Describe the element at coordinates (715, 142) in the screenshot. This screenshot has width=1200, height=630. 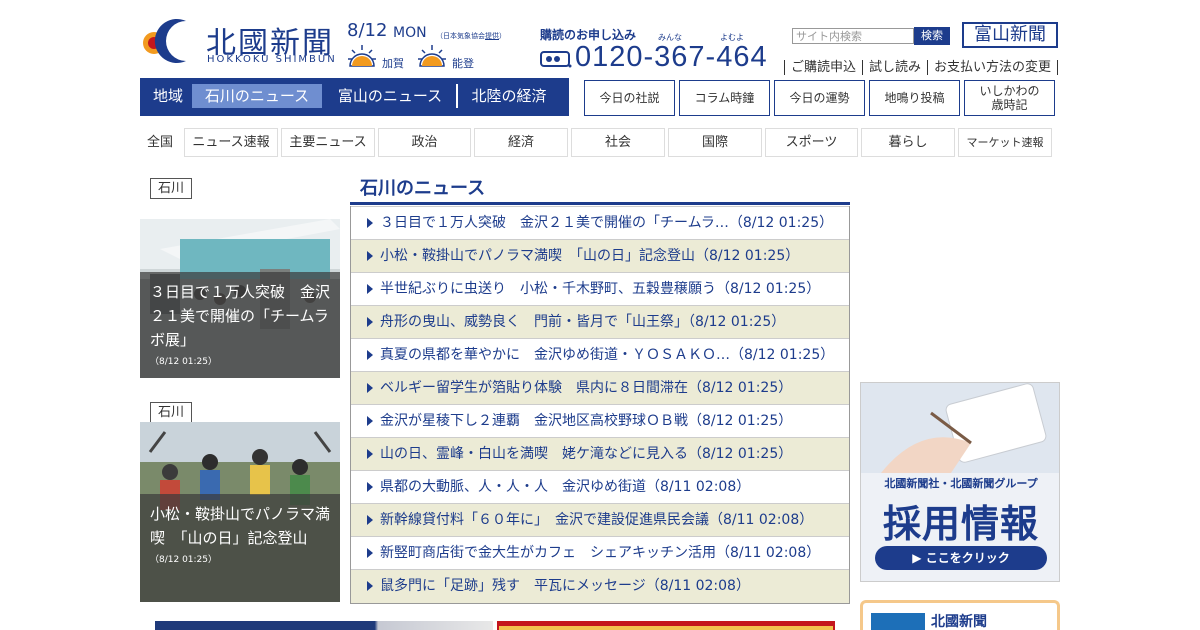
I see `tab-international: 国際` at that location.